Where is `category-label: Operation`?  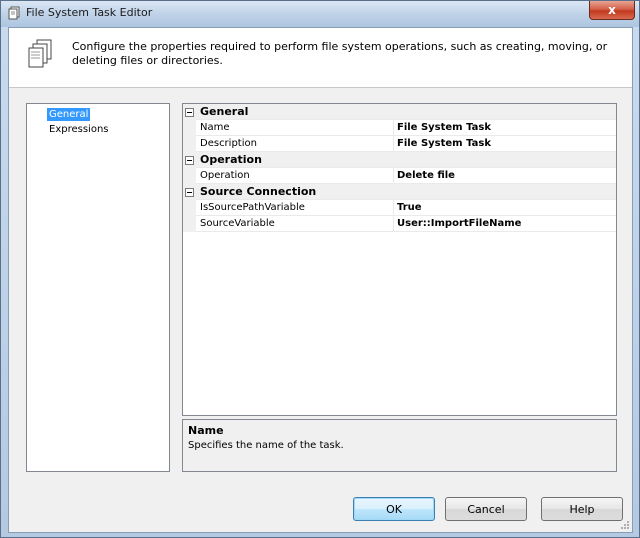
category-label: Operation is located at coordinates (231, 159).